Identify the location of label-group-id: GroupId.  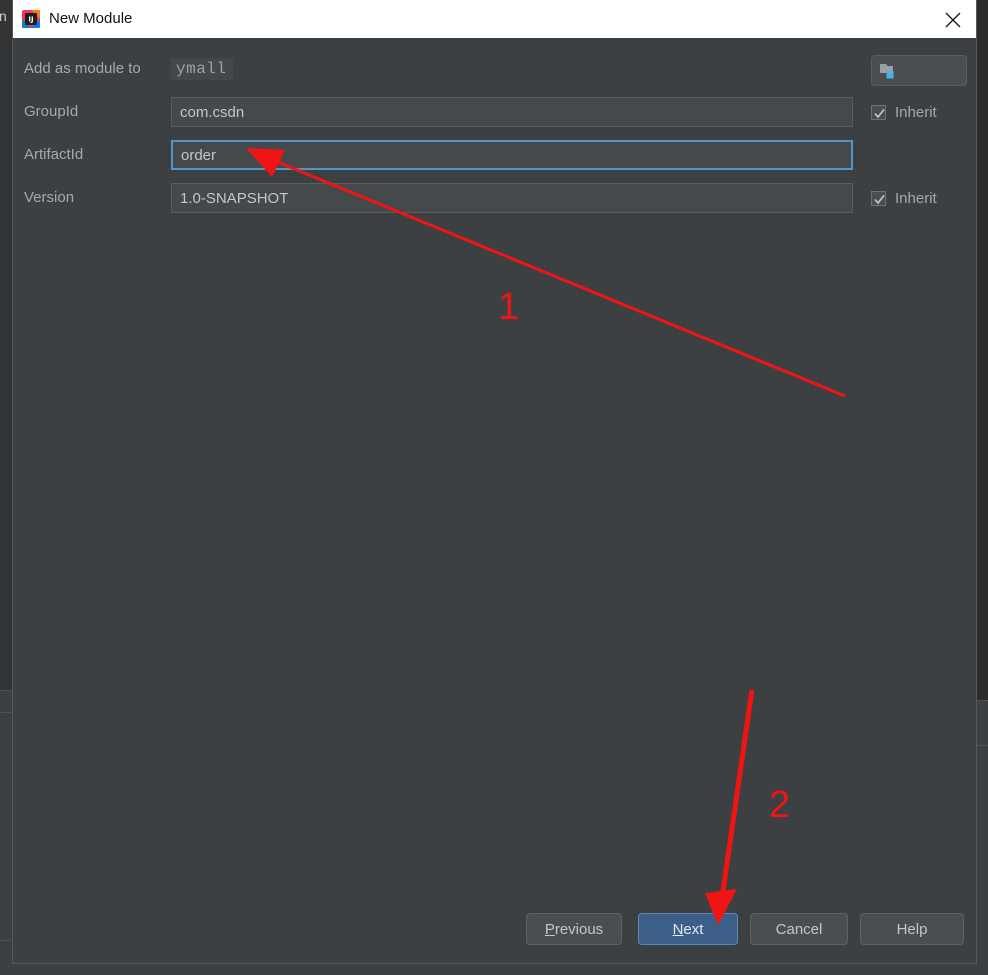
(51, 111).